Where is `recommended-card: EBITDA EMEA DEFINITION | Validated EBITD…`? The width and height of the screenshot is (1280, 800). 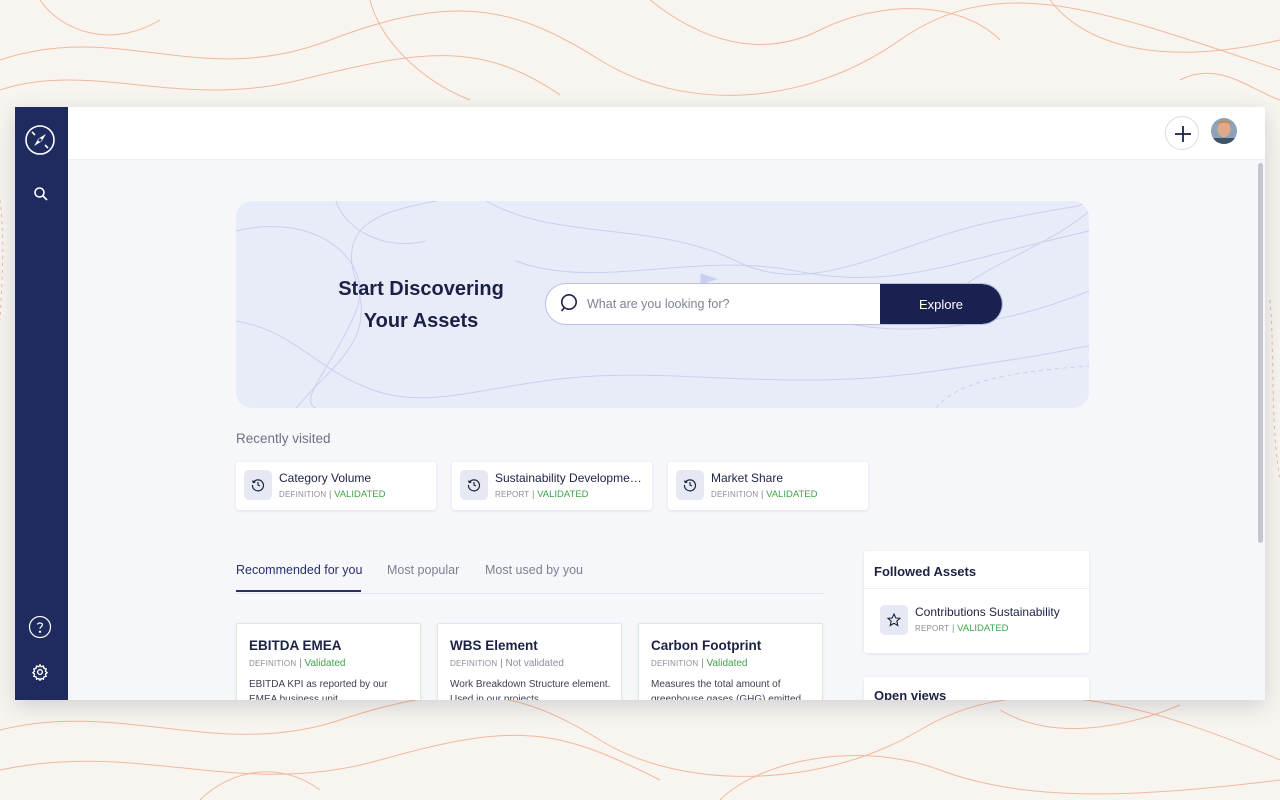 recommended-card: EBITDA EMEA DEFINITION | Validated EBITD… is located at coordinates (328, 661).